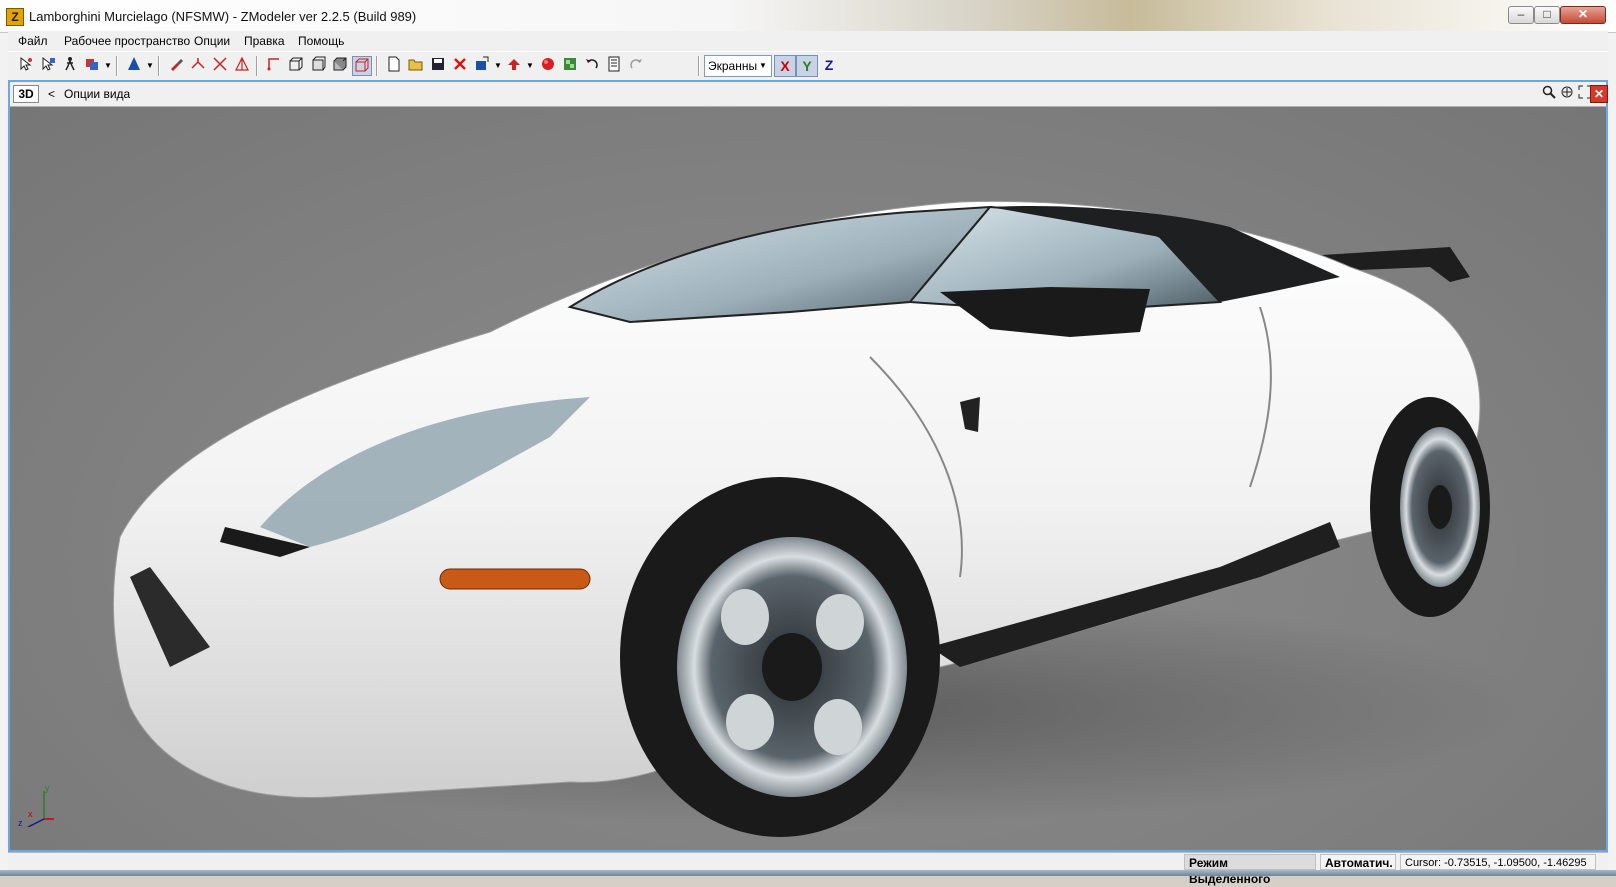  What do you see at coordinates (47, 788) in the screenshot?
I see `gizmo-label-y: y` at bounding box center [47, 788].